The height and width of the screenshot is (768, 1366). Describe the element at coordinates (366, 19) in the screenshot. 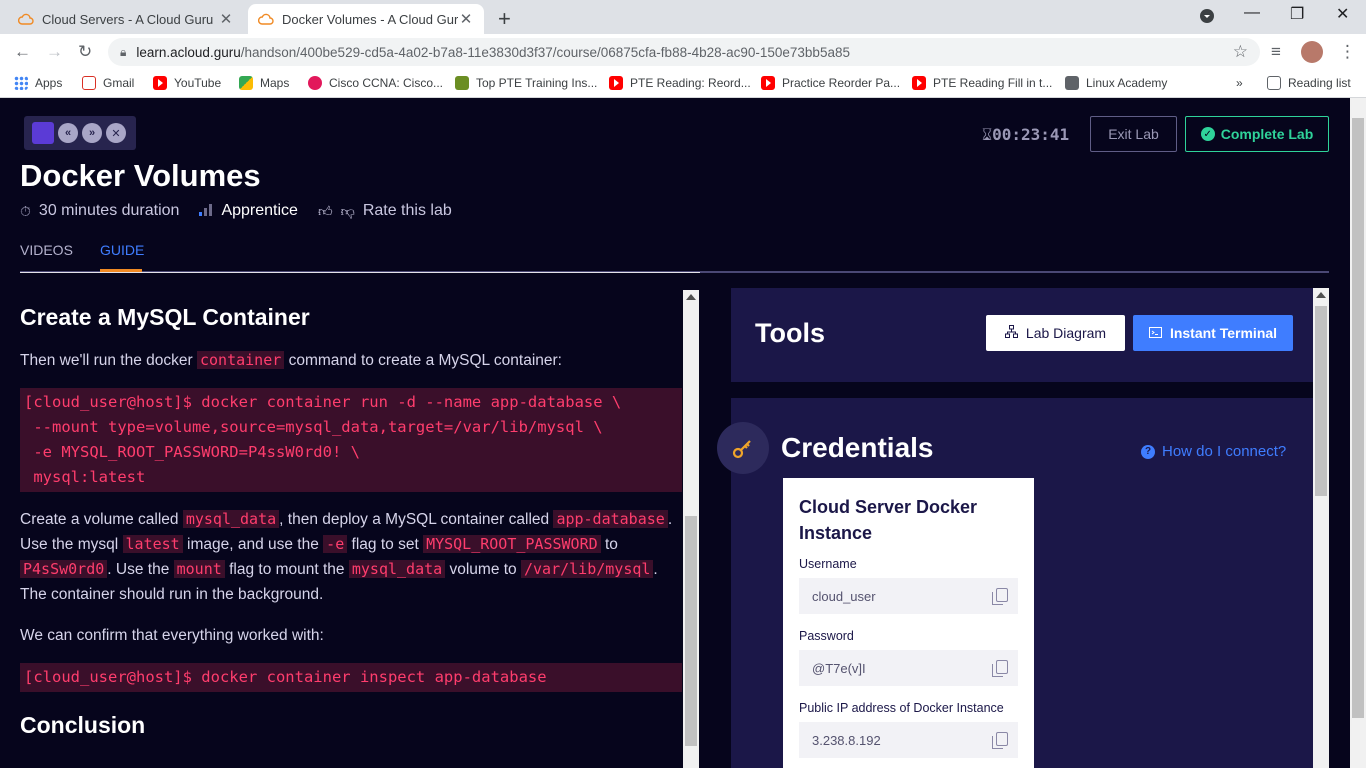

I see `browser-tab-docker-volumes: Docker Volumes - A Cloud Guru ✕` at that location.